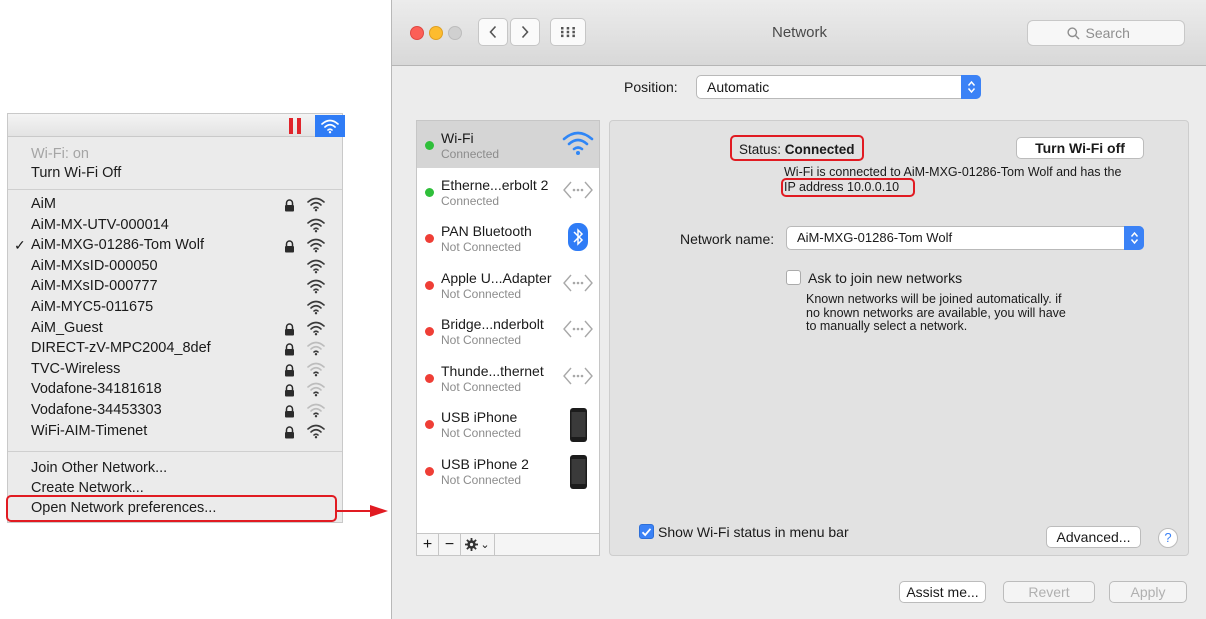  What do you see at coordinates (175, 389) in the screenshot?
I see `network-item: Vodafone-34181618` at bounding box center [175, 389].